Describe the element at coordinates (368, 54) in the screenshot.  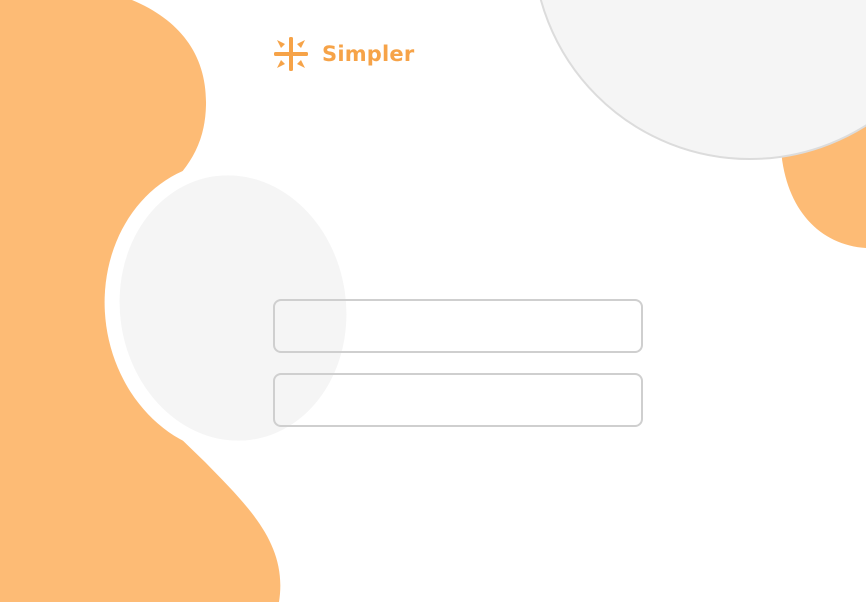
I see `brand-name: Simpler` at that location.